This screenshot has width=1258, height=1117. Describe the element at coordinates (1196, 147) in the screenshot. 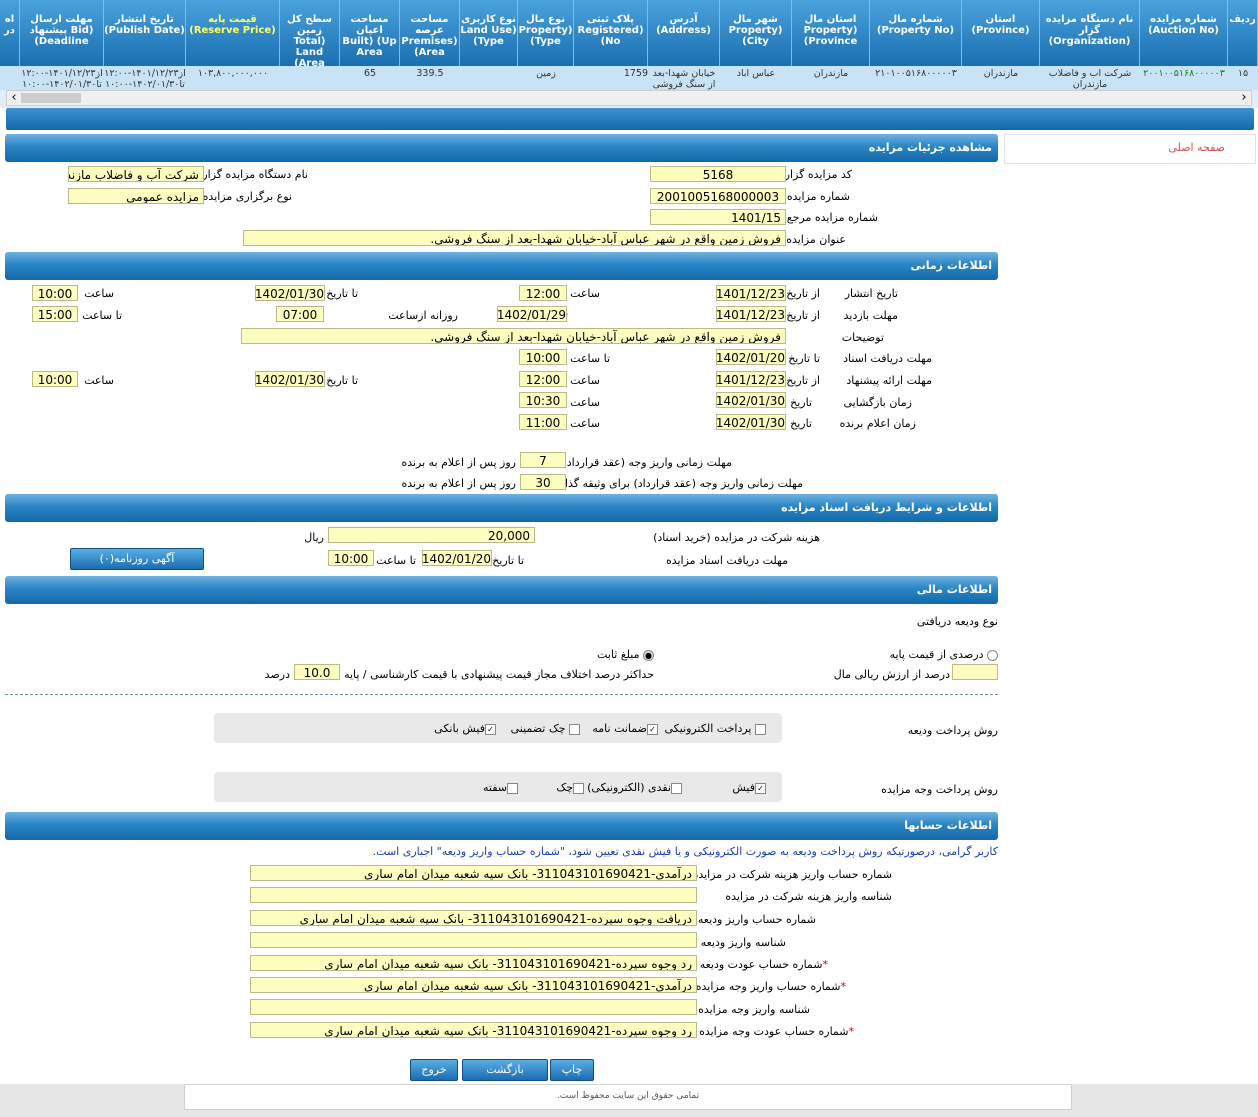

I see `home-link: صفحه اصلی` at that location.